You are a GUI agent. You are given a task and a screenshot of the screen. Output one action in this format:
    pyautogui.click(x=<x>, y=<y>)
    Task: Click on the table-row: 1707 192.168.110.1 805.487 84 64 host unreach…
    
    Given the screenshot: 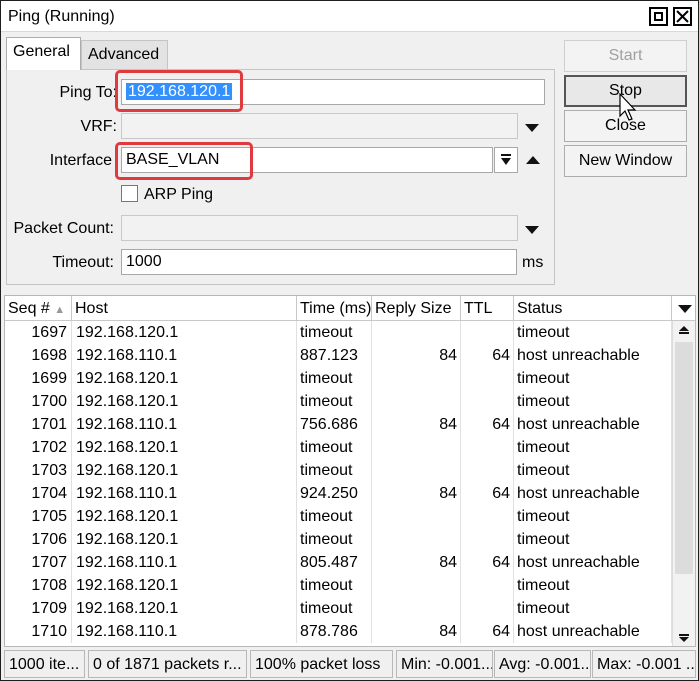 What is the action you would take?
    pyautogui.click(x=338, y=562)
    